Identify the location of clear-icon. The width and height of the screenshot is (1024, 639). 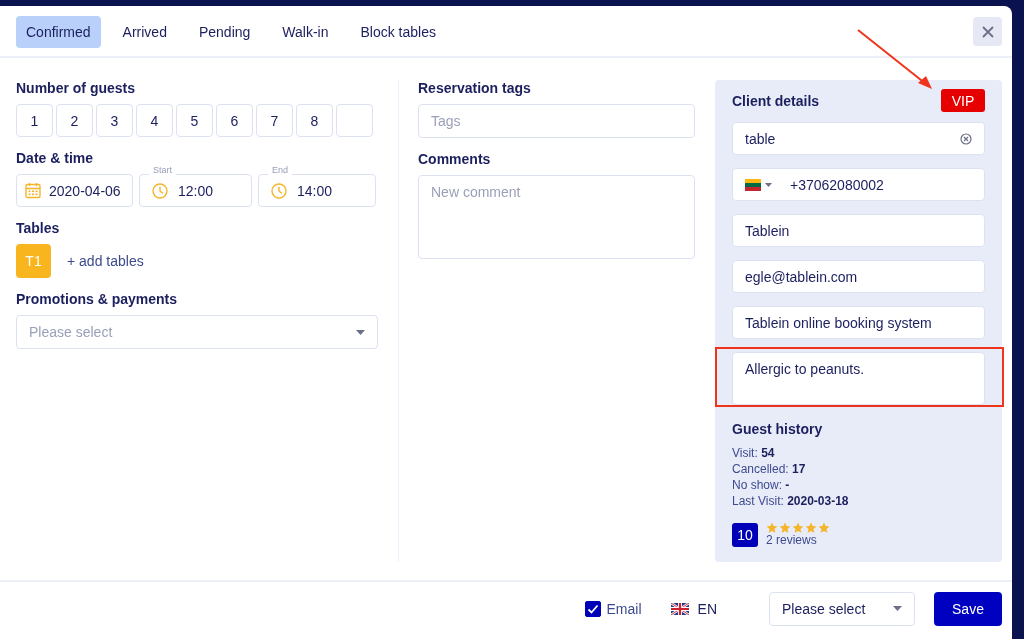
(966, 138).